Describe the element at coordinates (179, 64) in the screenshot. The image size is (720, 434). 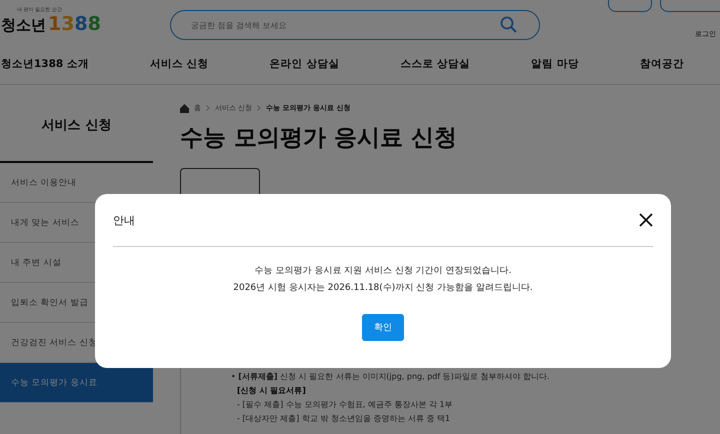
I see `nav-menu-item: 서비스 신청` at that location.